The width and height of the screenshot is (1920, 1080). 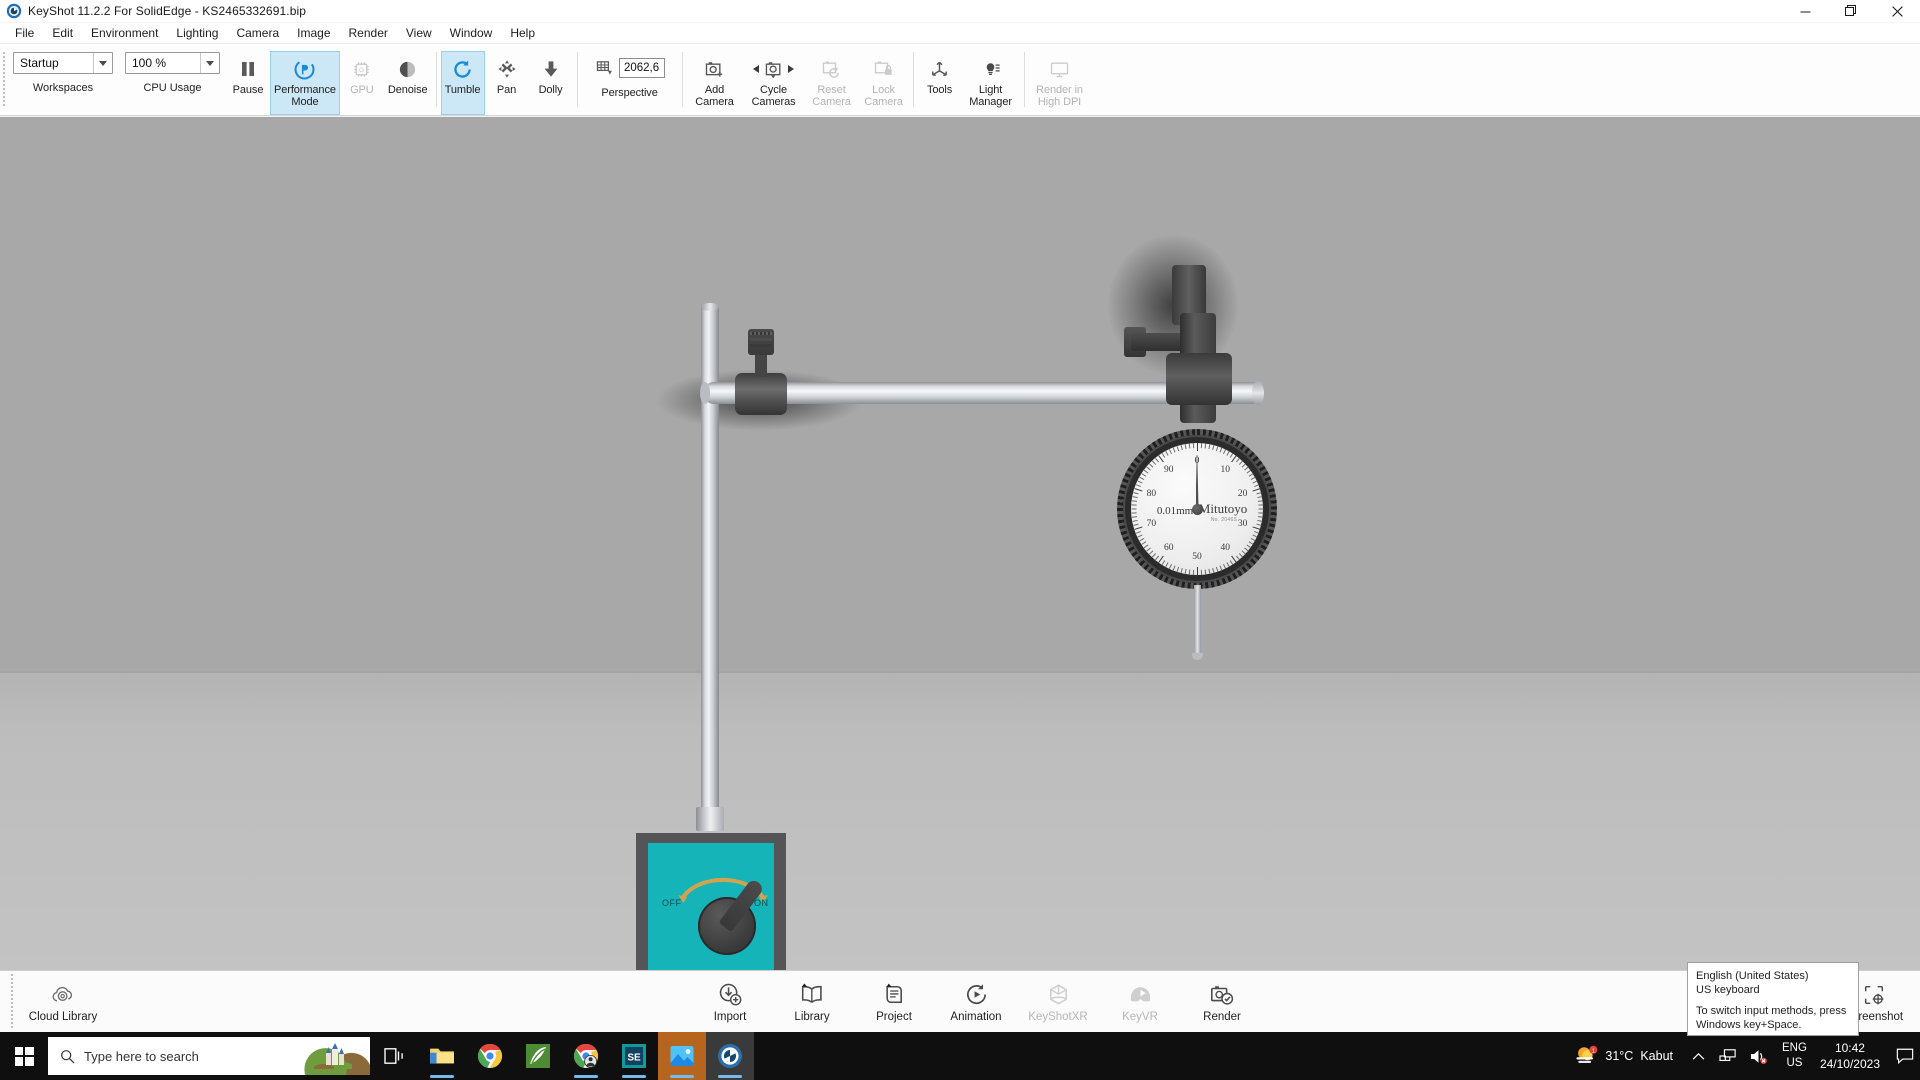 I want to click on keyvr-button: KeyVR, so click(x=1140, y=1002).